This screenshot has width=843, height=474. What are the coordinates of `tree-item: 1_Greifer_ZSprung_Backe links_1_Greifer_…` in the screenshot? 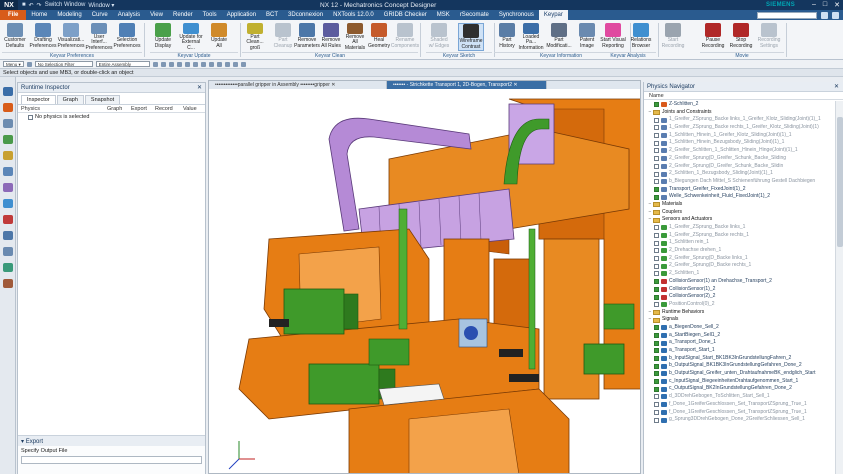 It's located at (739, 120).